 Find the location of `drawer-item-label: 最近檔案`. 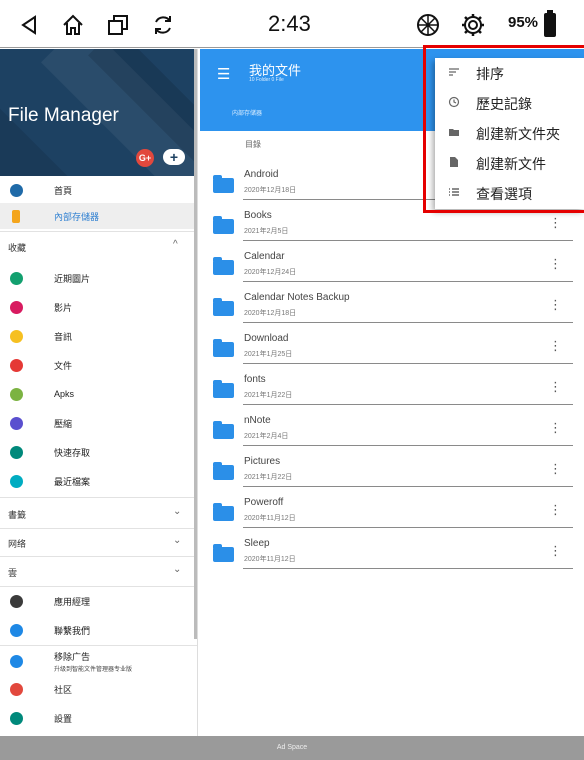

drawer-item-label: 最近檔案 is located at coordinates (72, 481).